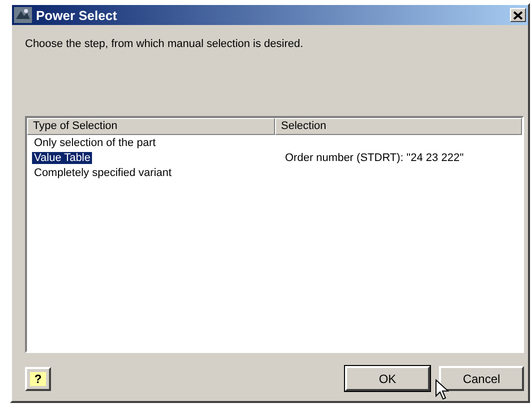  What do you see at coordinates (95, 142) in the screenshot?
I see `table-cell: Only selection of the part` at bounding box center [95, 142].